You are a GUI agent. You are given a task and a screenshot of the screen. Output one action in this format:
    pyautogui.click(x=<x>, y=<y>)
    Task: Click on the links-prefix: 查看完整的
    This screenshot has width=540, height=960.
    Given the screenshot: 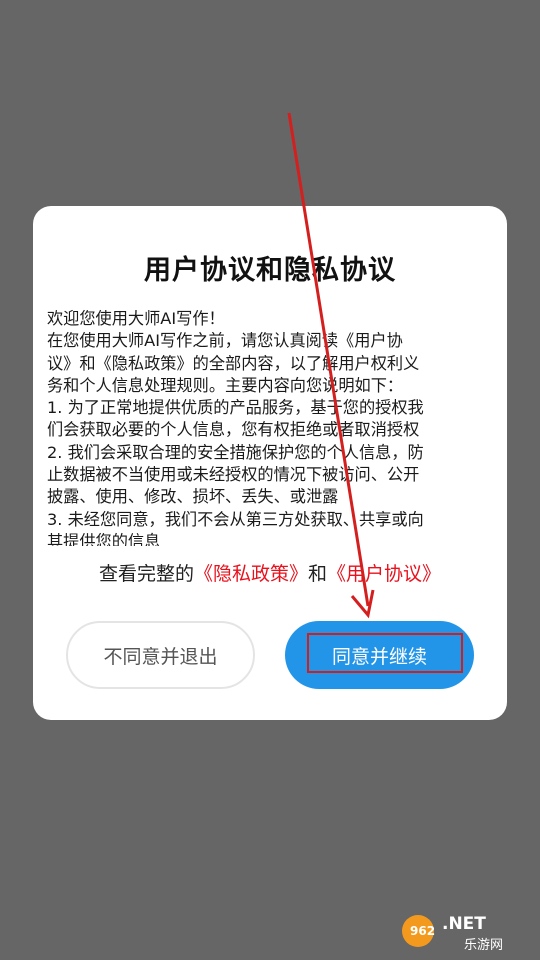 What is the action you would take?
    pyautogui.click(x=146, y=574)
    